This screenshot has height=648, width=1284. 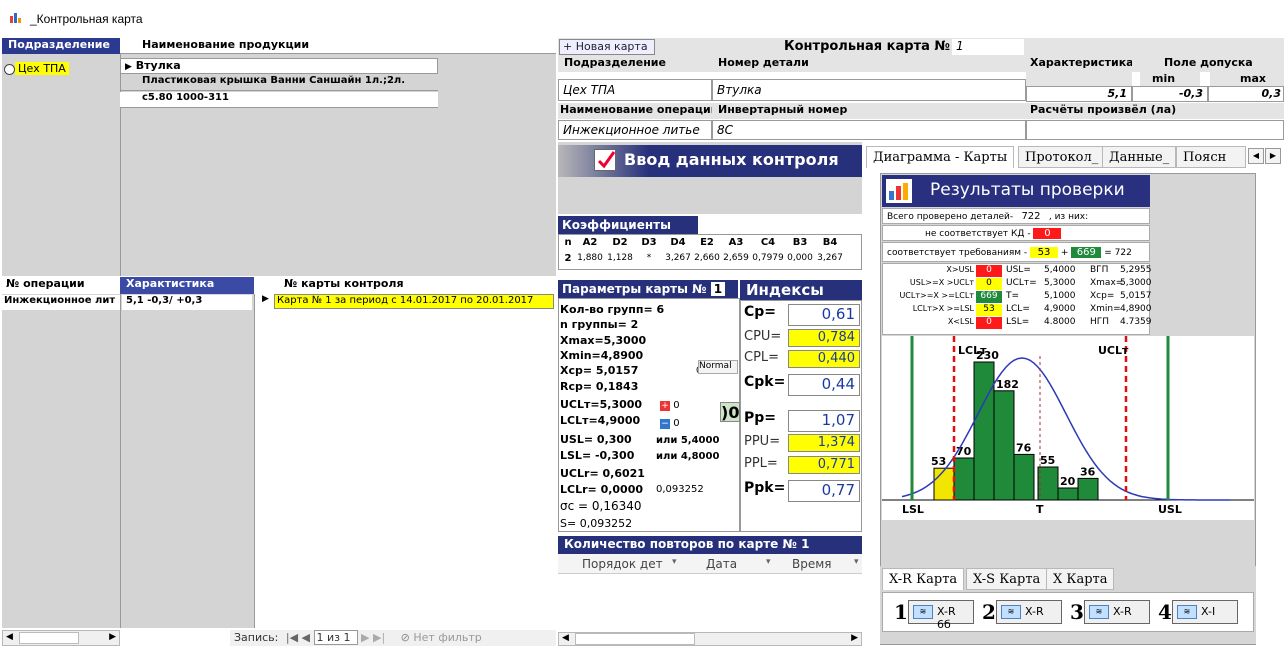 What do you see at coordinates (824, 315) in the screenshot?
I see `index-value: 0,61` at bounding box center [824, 315].